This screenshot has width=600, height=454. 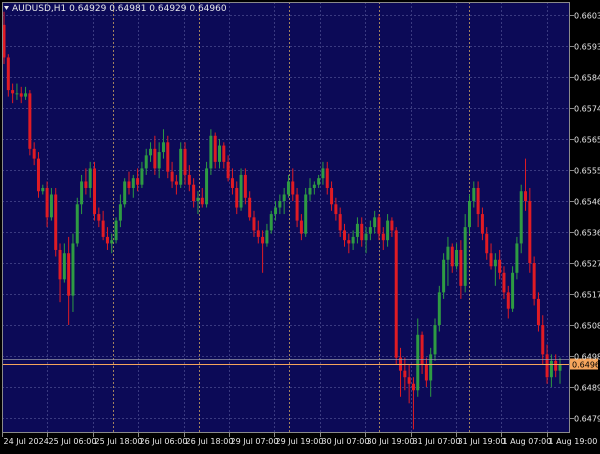 I want to click on x-tick-label: 31 Jul 07:00, so click(x=437, y=441).